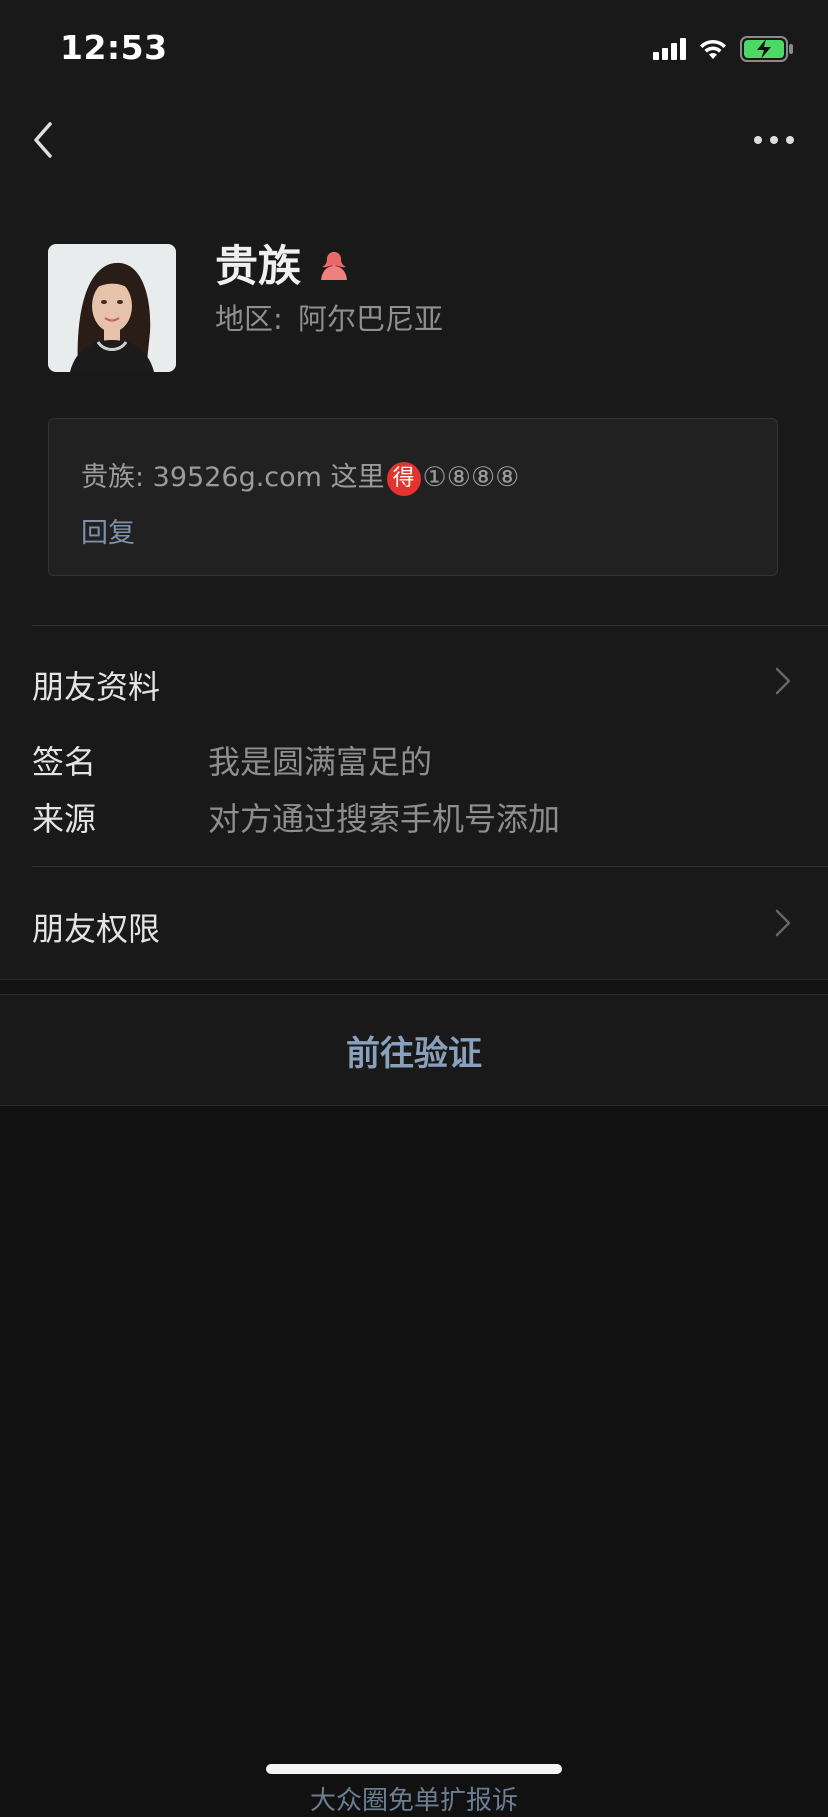 Image resolution: width=828 pixels, height=1817 pixels. I want to click on verify-button: 前往验证, so click(414, 1051).